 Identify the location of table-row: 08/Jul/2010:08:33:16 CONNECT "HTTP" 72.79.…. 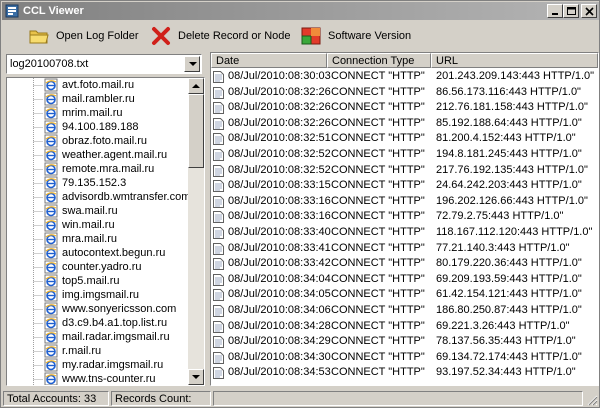
(404, 217).